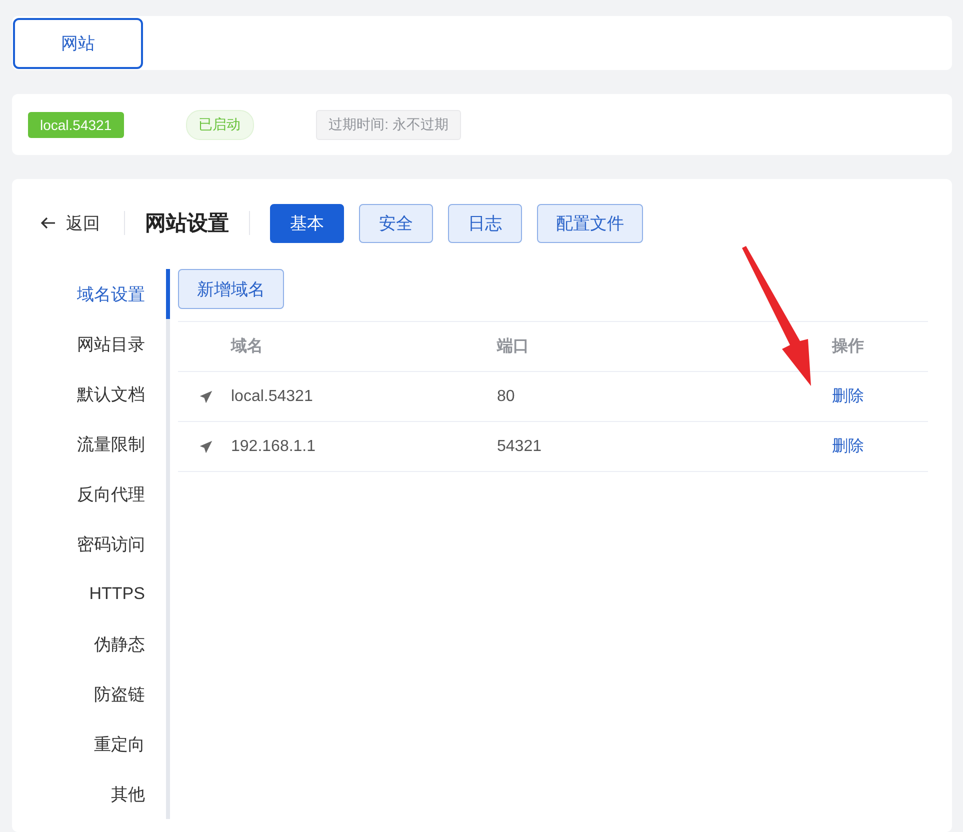 The image size is (963, 832). What do you see at coordinates (78, 43) in the screenshot?
I see `site-tab: 网站` at bounding box center [78, 43].